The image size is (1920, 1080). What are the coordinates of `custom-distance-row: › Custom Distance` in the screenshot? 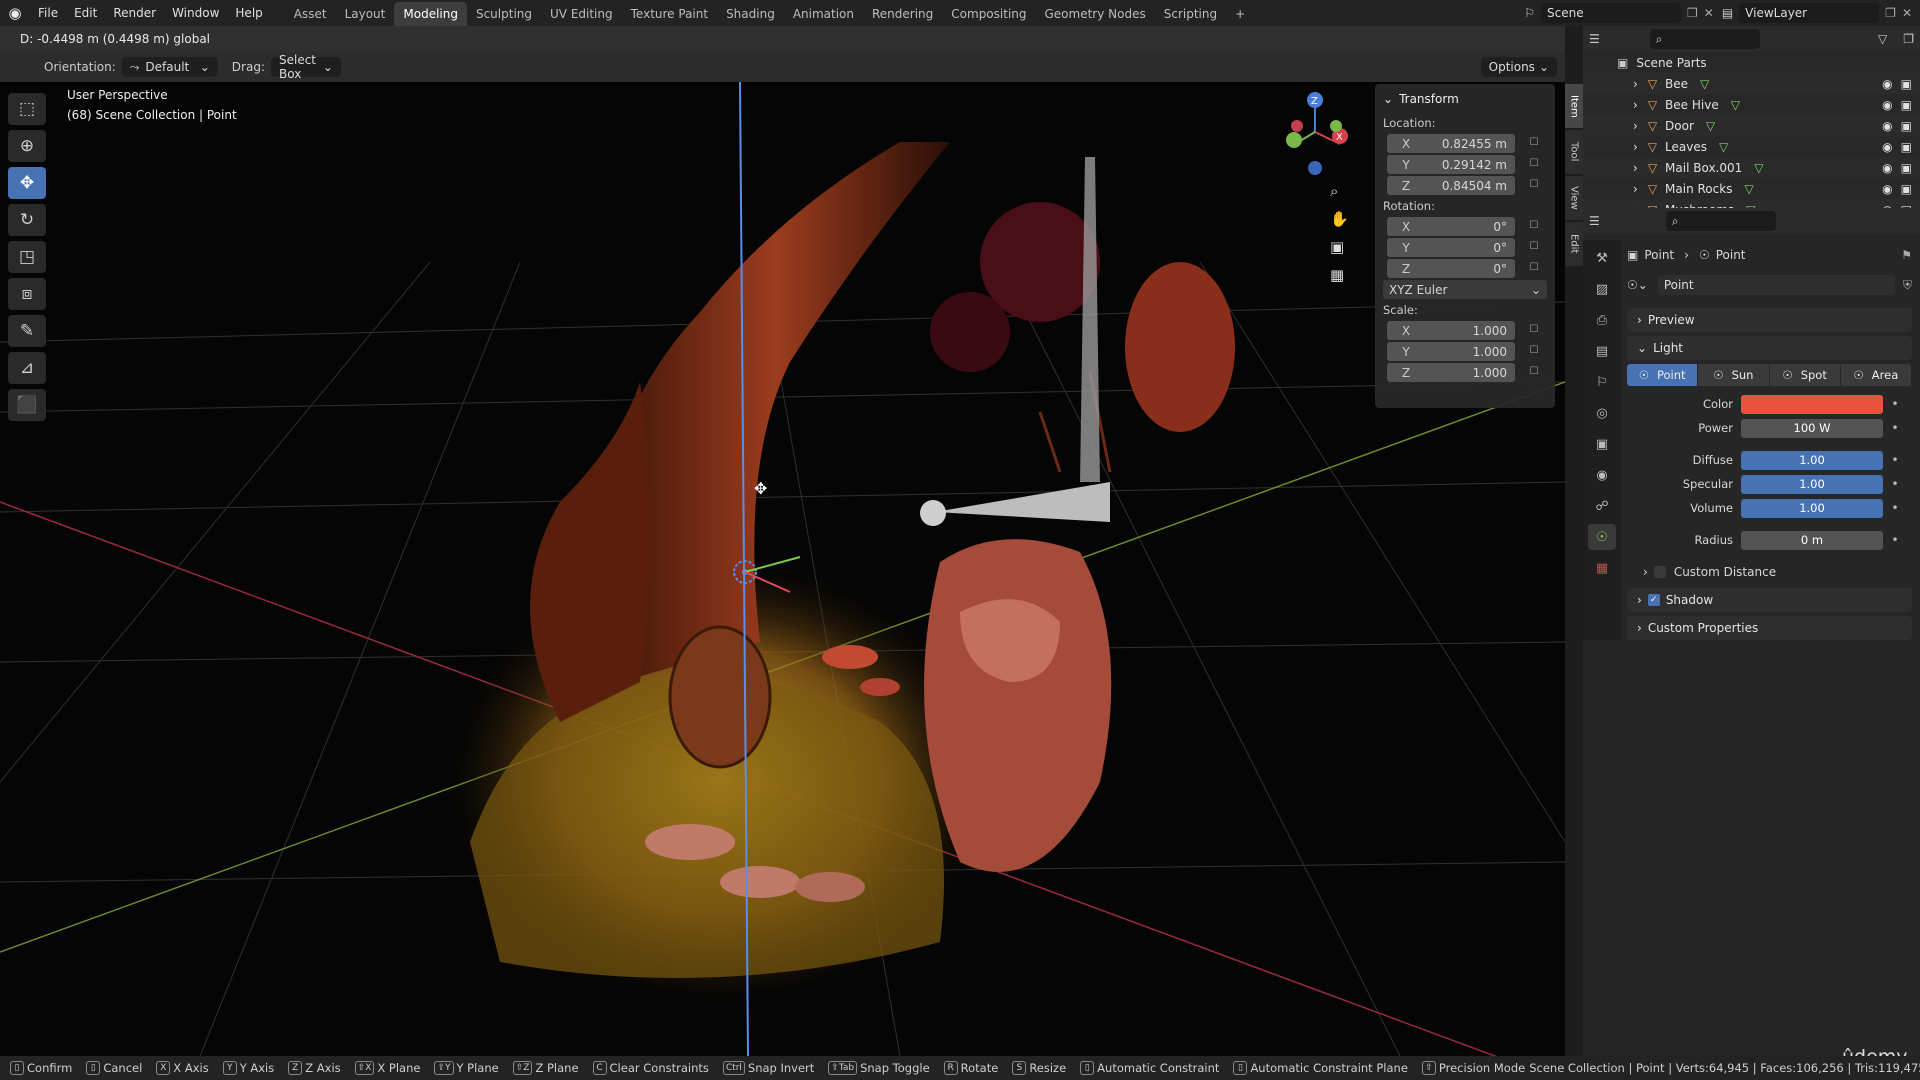 It's located at (1769, 572).